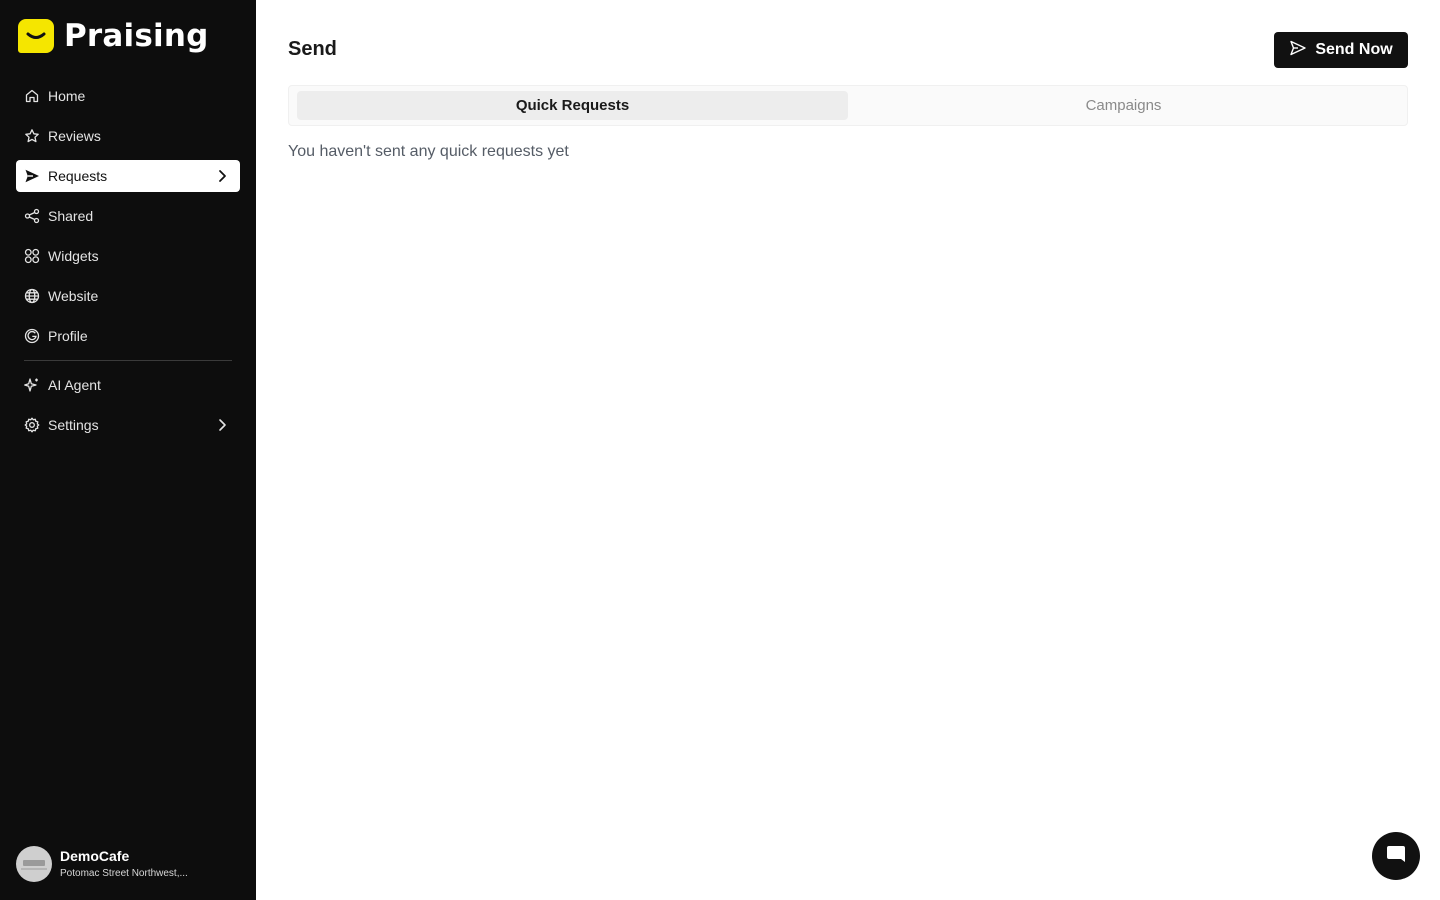 The image size is (1440, 900). Describe the element at coordinates (128, 425) in the screenshot. I see `sidebar-item-settings: Settings` at that location.